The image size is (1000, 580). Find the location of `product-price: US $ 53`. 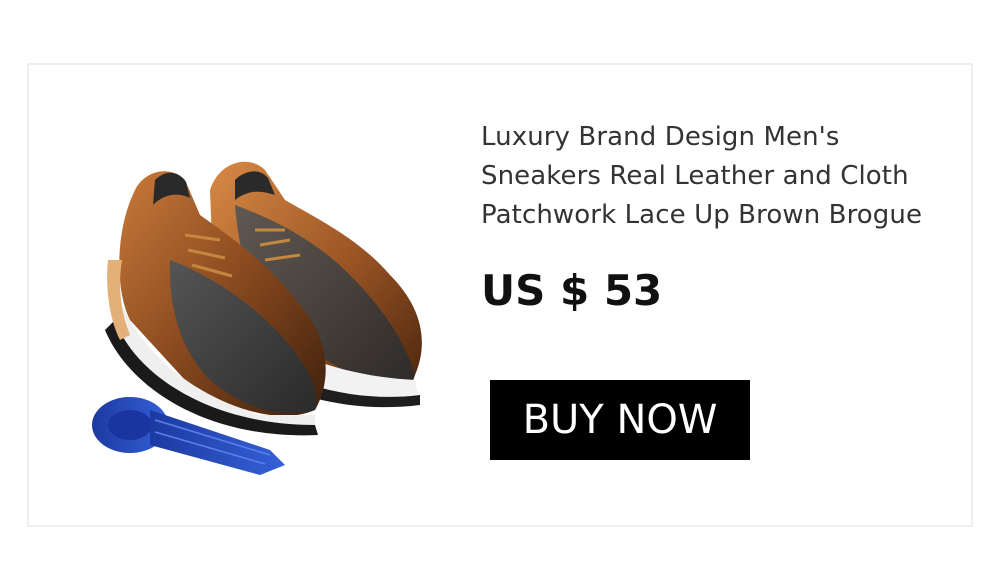

product-price: US $ 53 is located at coordinates (572, 290).